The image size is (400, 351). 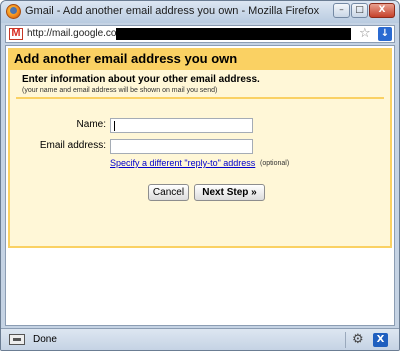 What do you see at coordinates (13, 11) in the screenshot?
I see `firefox-icon` at bounding box center [13, 11].